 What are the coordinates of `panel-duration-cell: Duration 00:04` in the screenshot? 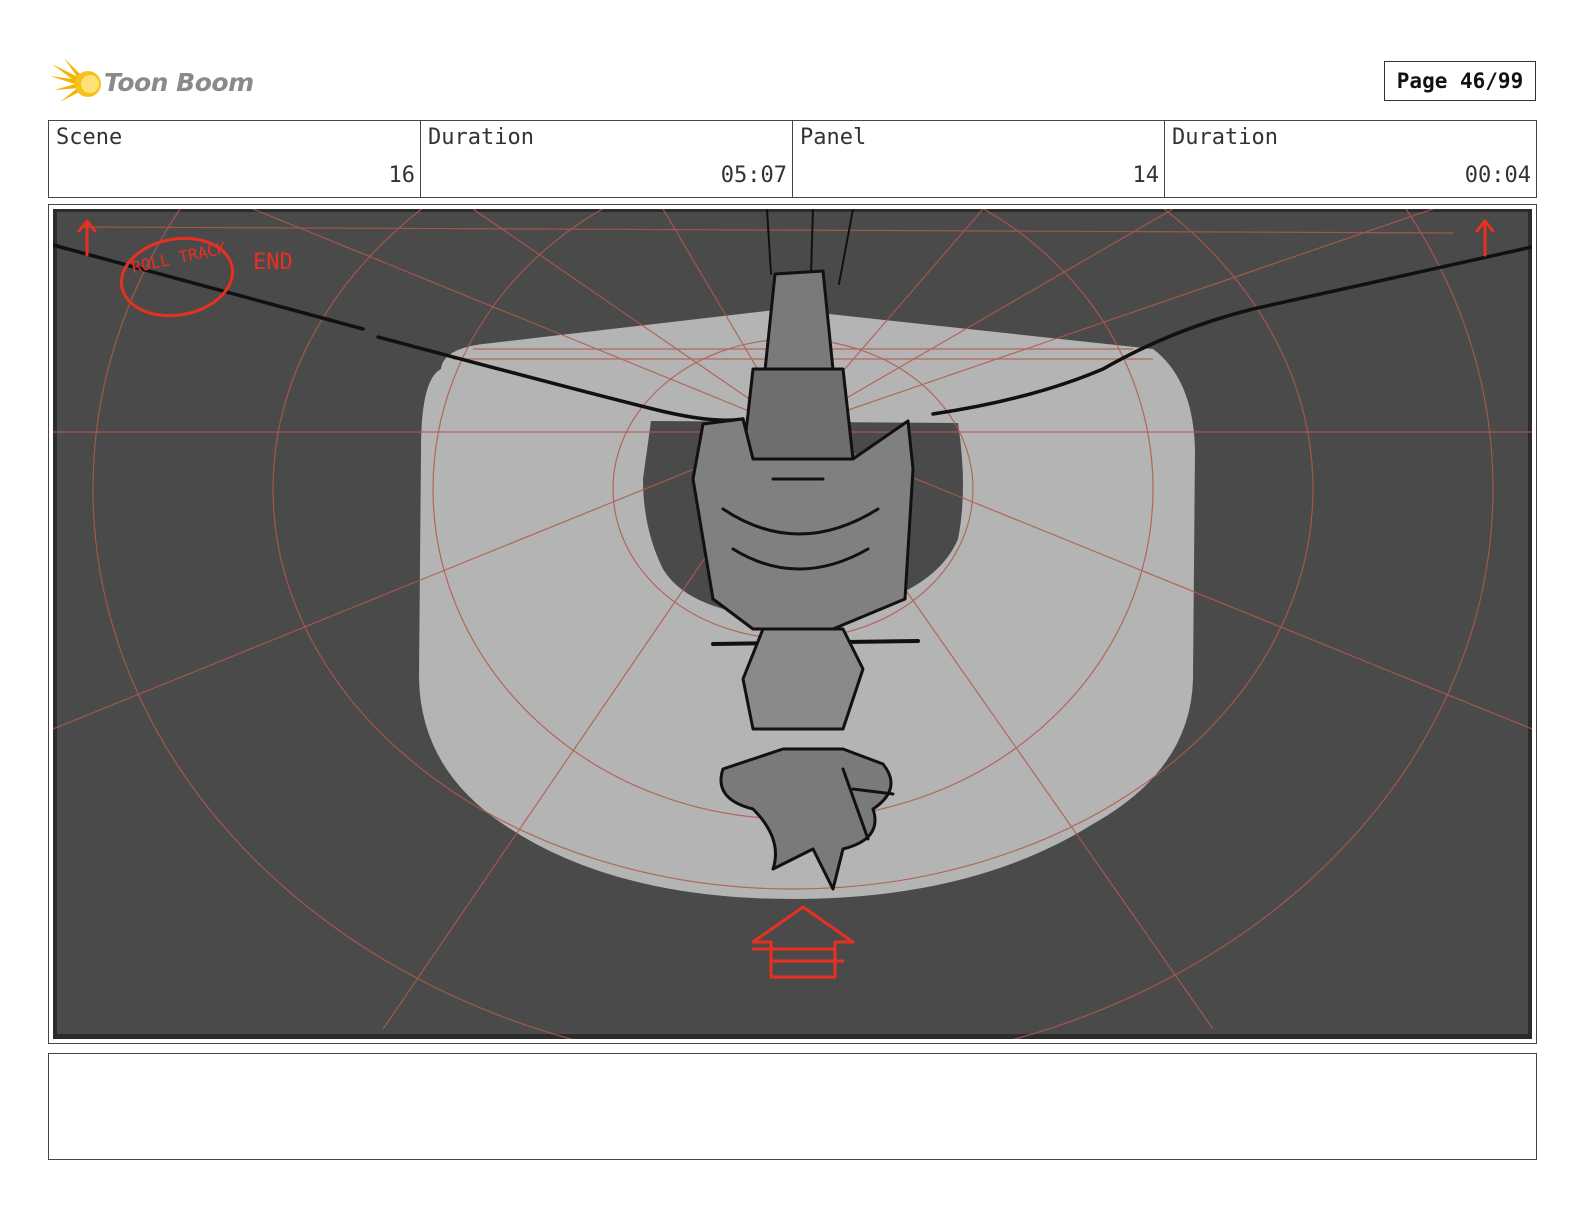 It's located at (1350, 159).